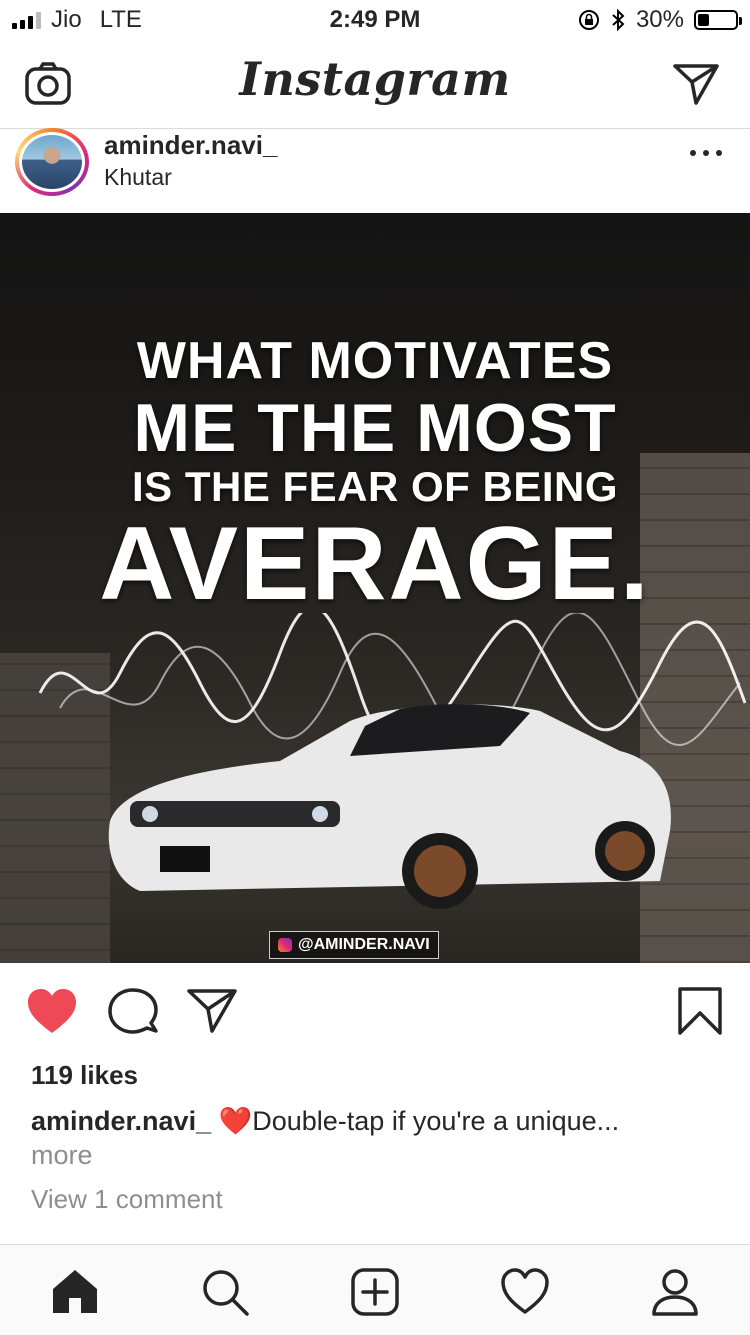  Describe the element at coordinates (132, 1011) in the screenshot. I see `comment-icon` at that location.